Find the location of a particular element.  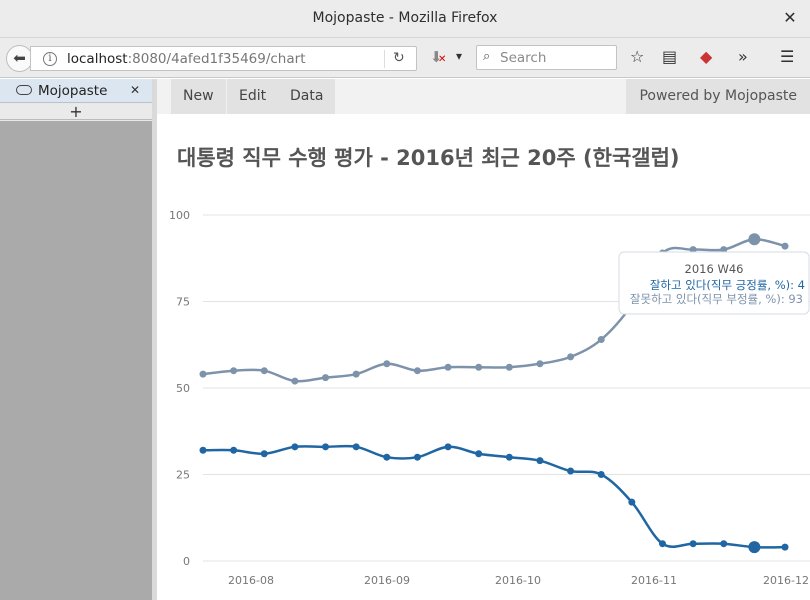

tooltip-header: 2016 W46 is located at coordinates (714, 269).